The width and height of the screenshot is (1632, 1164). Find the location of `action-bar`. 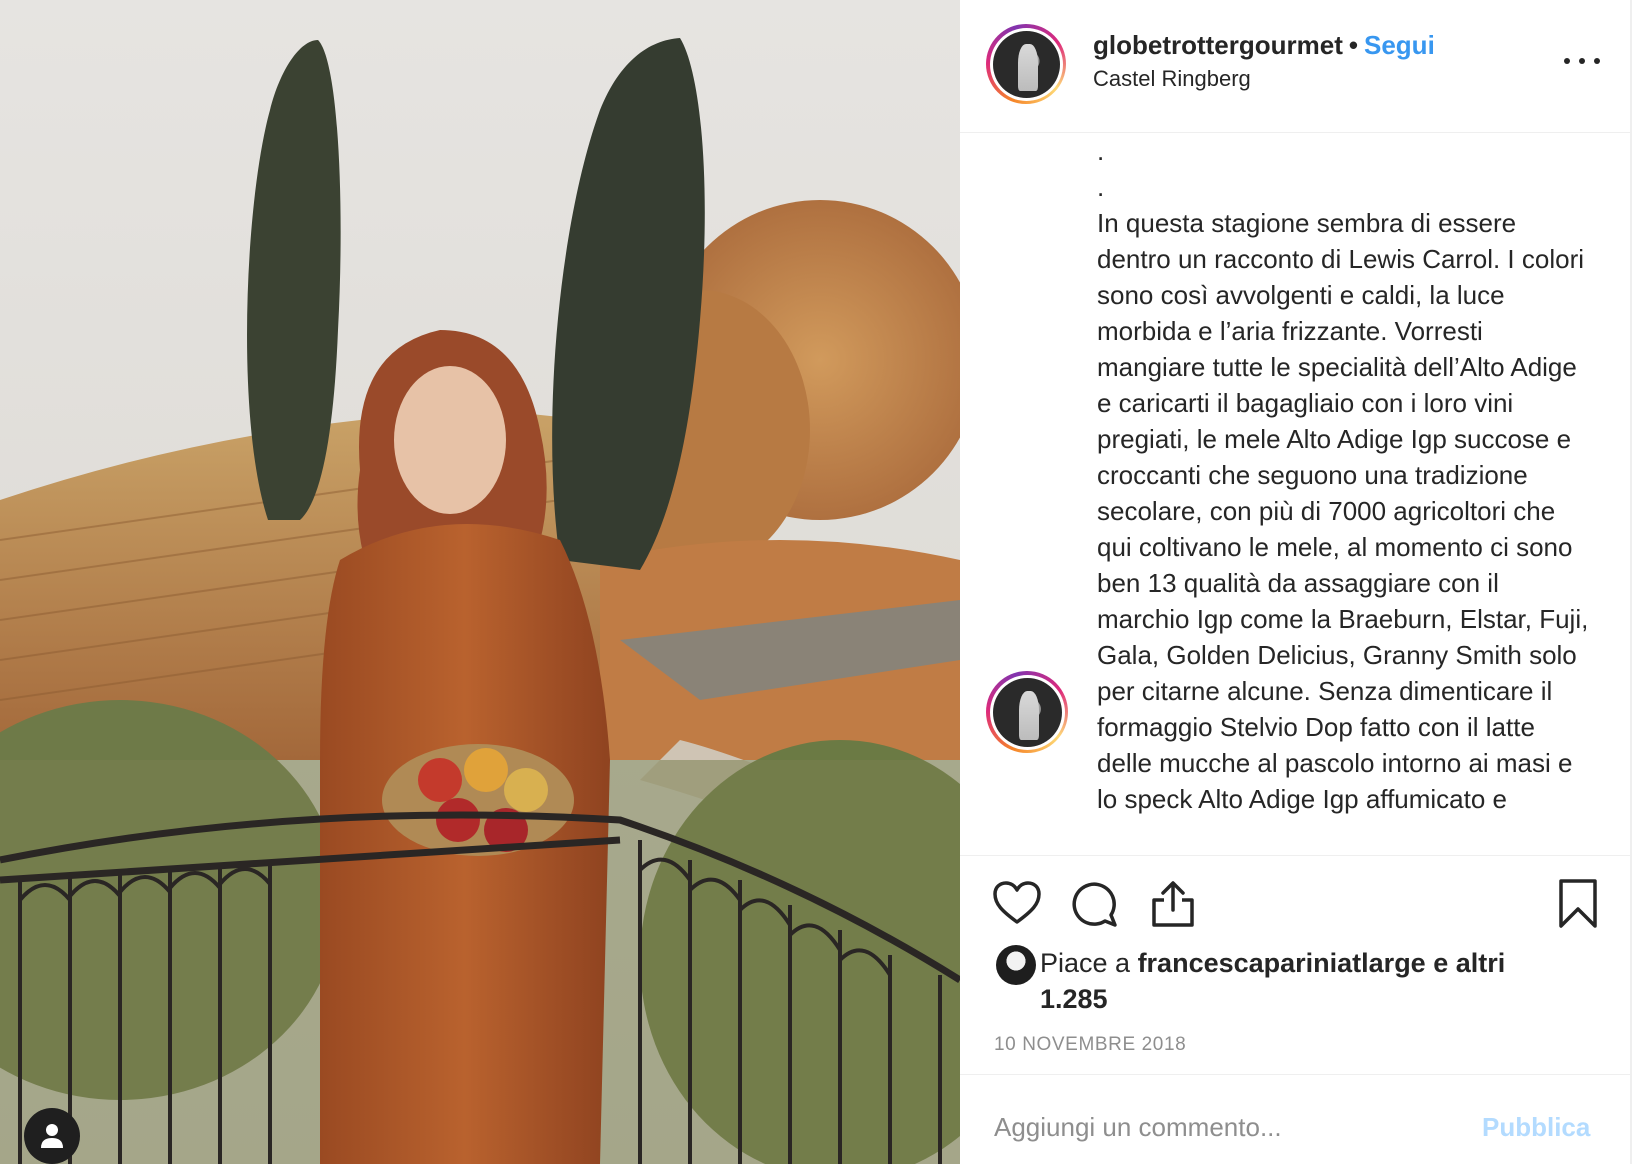

action-bar is located at coordinates (1296, 905).